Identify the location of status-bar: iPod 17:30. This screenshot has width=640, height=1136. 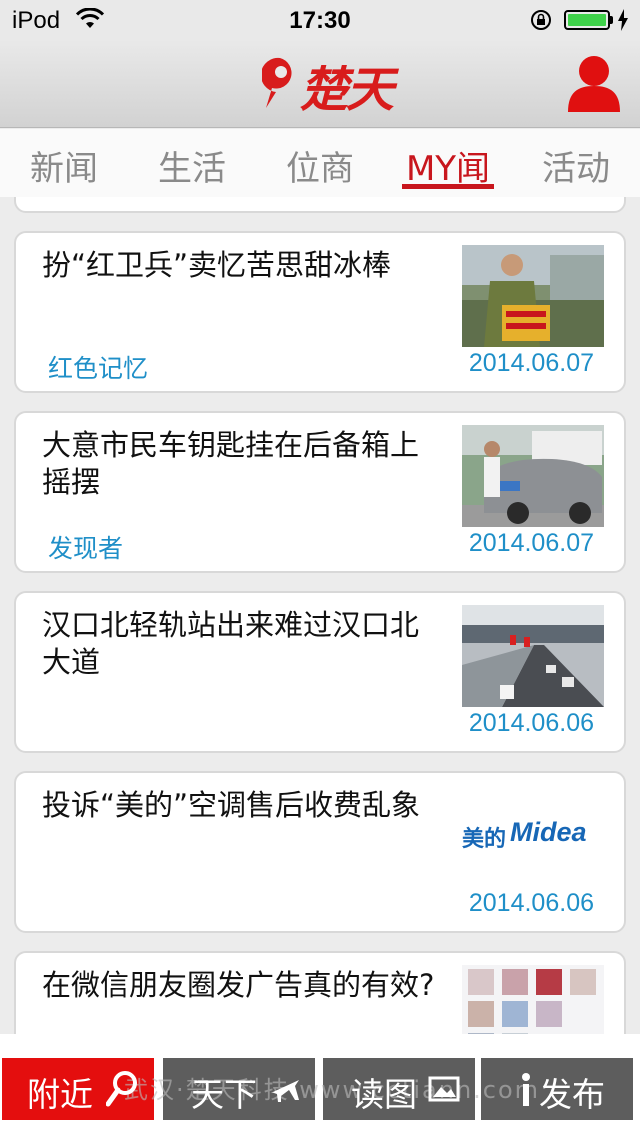
(320, 20).